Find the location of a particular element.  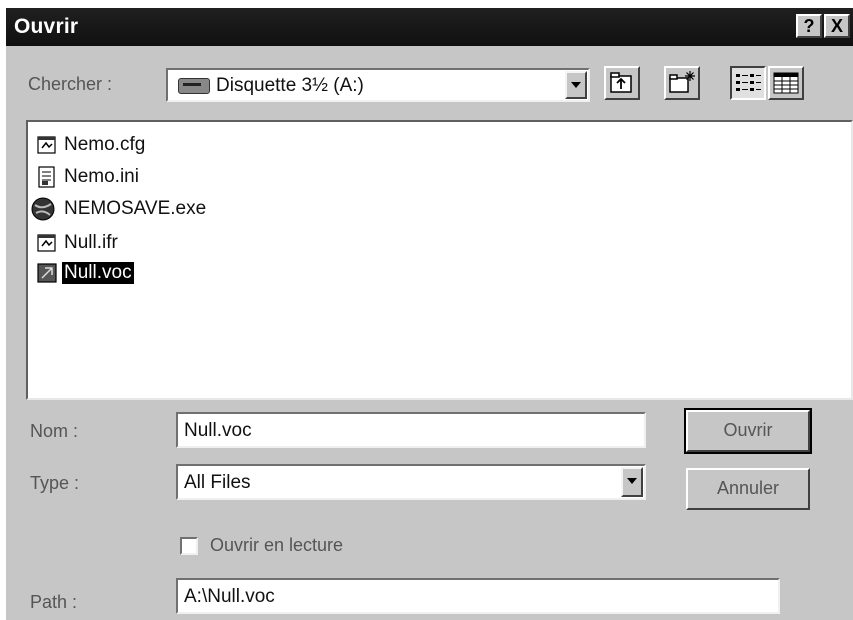

list-item: Null.ifr is located at coordinates (78, 243).